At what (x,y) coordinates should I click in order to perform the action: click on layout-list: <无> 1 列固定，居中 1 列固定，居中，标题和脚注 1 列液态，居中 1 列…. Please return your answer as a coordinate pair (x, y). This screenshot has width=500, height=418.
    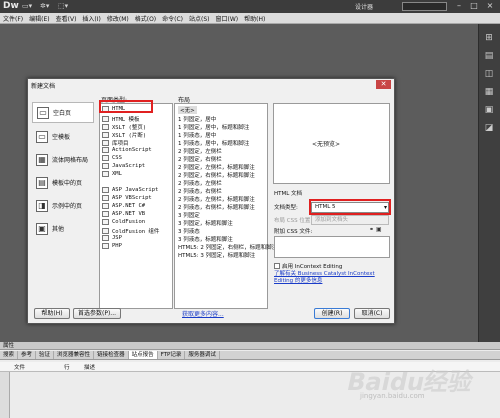
    Looking at the image, I should click on (225, 206).